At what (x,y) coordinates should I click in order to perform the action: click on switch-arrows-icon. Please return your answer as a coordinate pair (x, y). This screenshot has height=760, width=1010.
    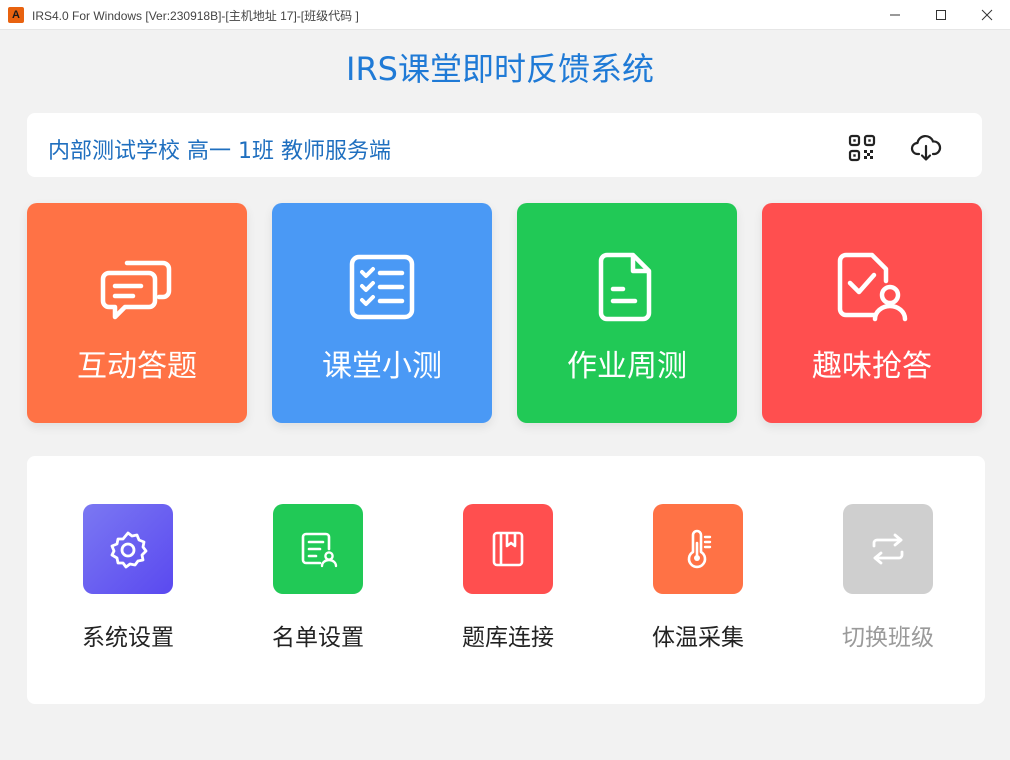
    Looking at the image, I should click on (888, 549).